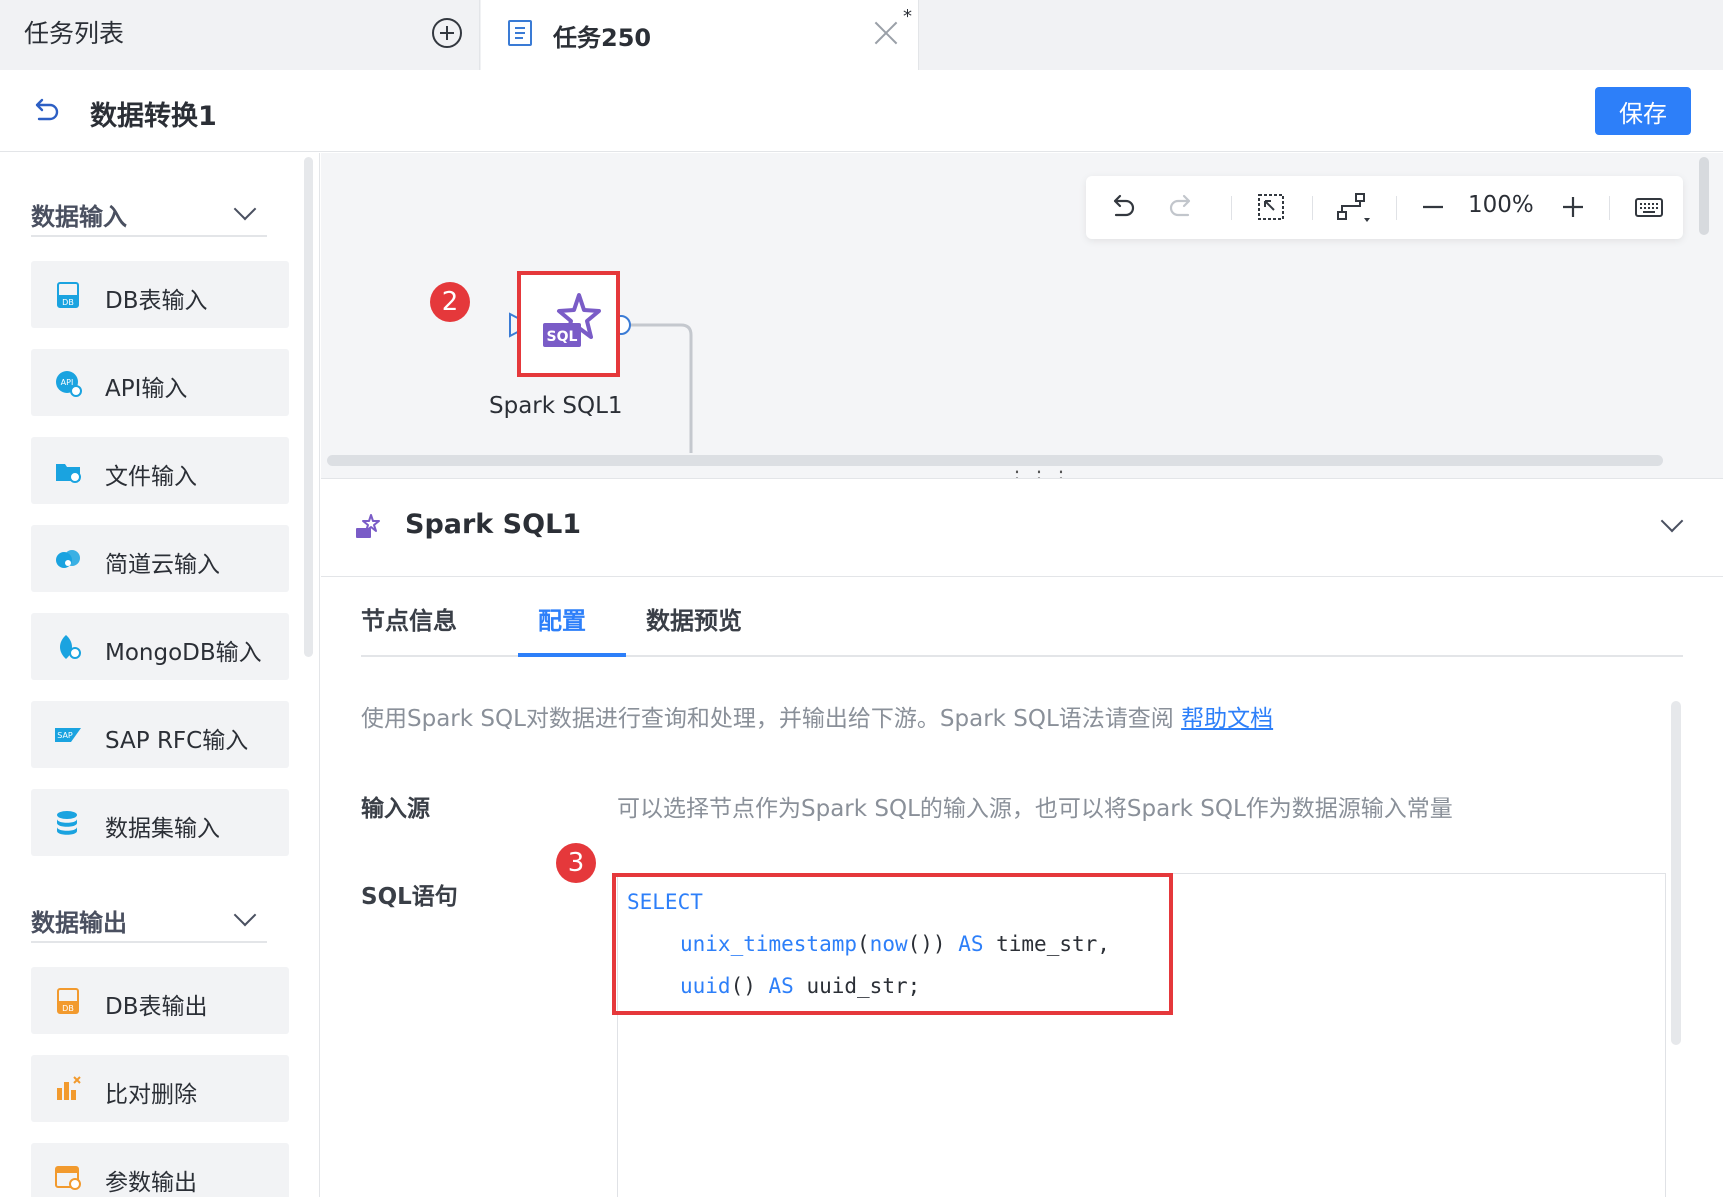  I want to click on api-icon: API, so click(69, 384).